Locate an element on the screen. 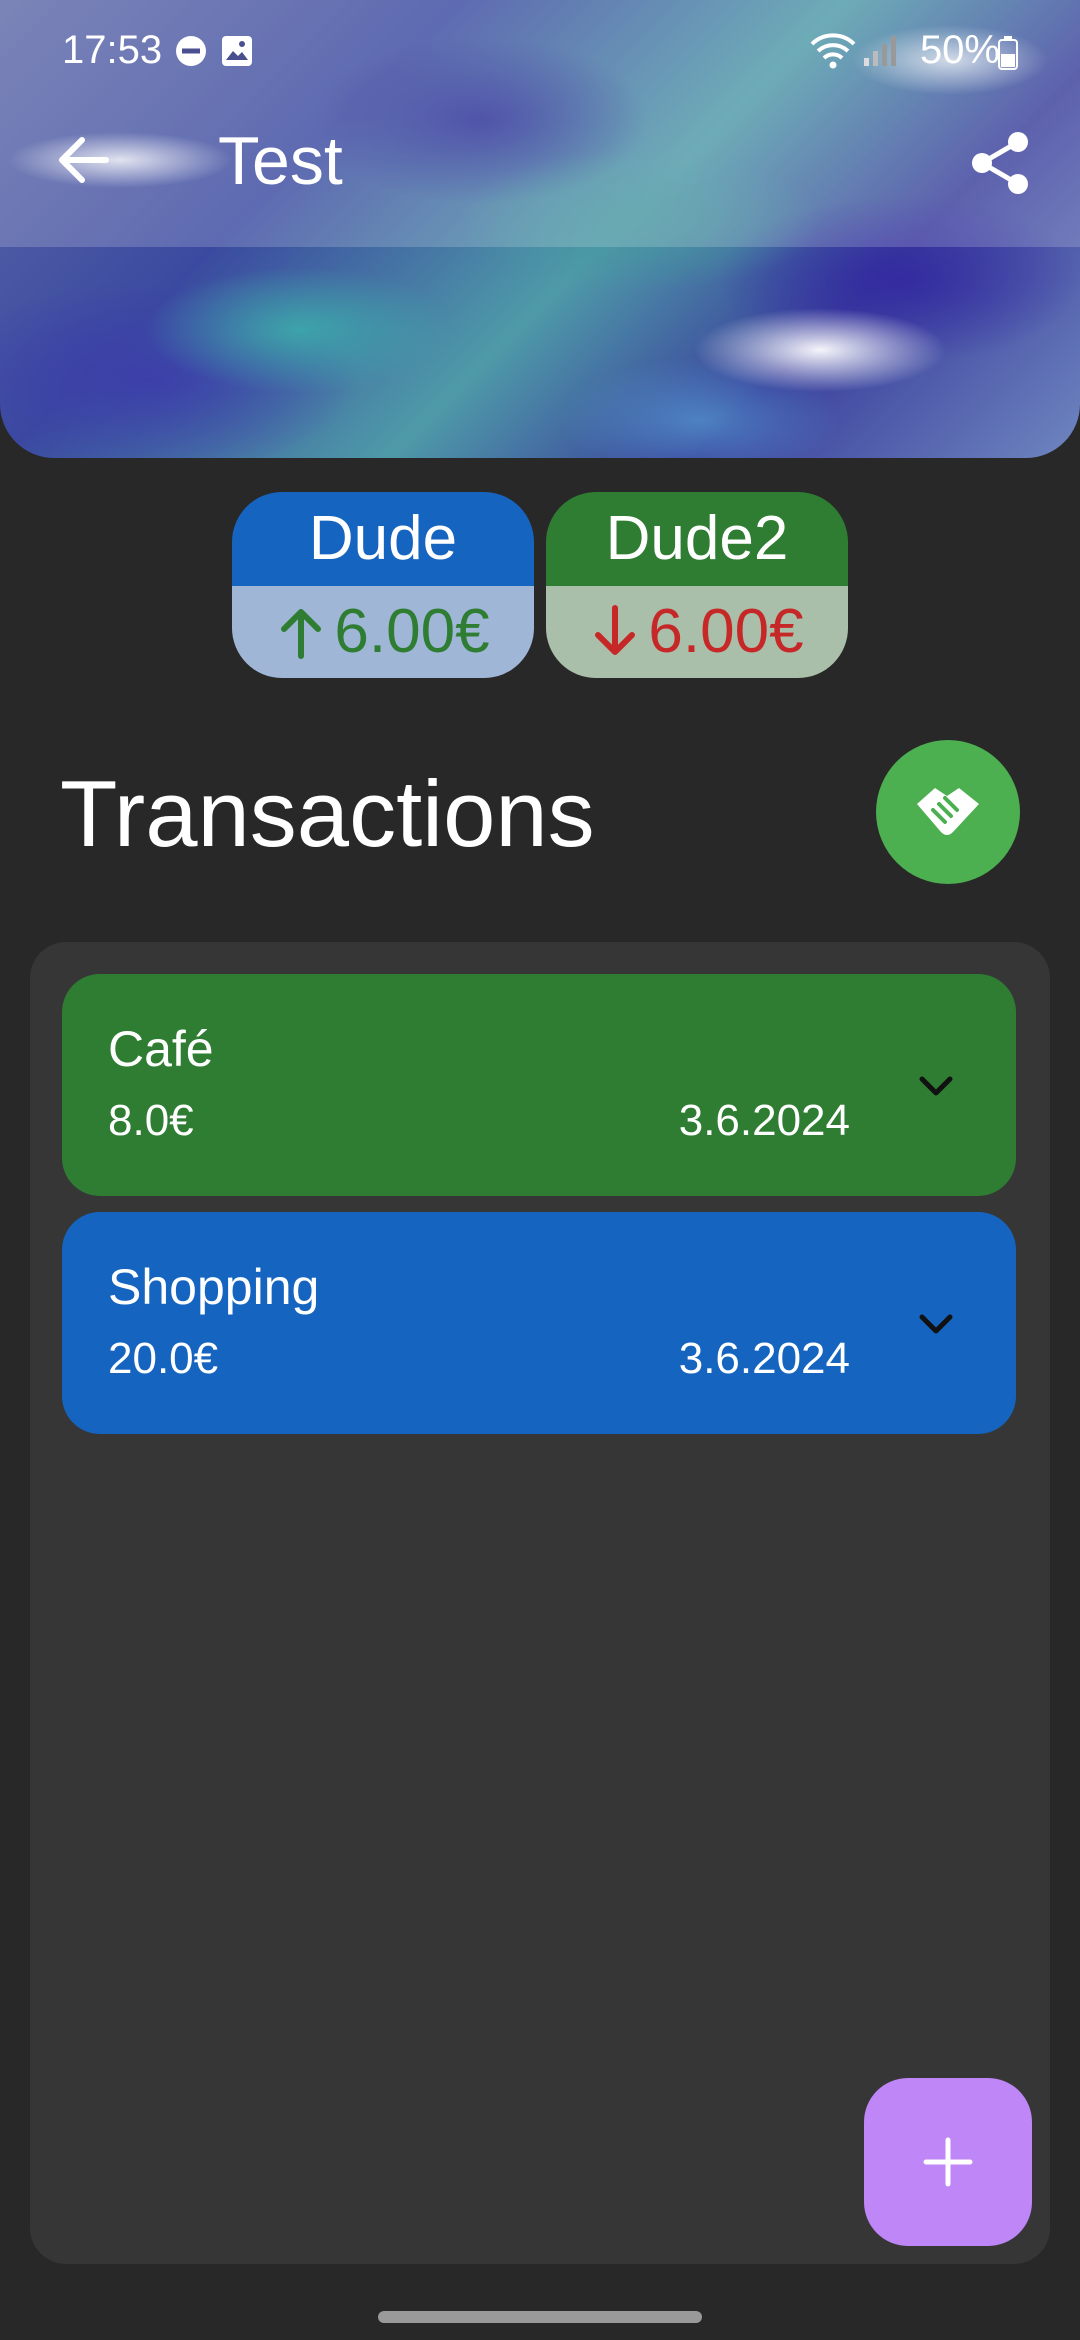 This screenshot has width=1080, height=2340. settle-up-button is located at coordinates (948, 812).